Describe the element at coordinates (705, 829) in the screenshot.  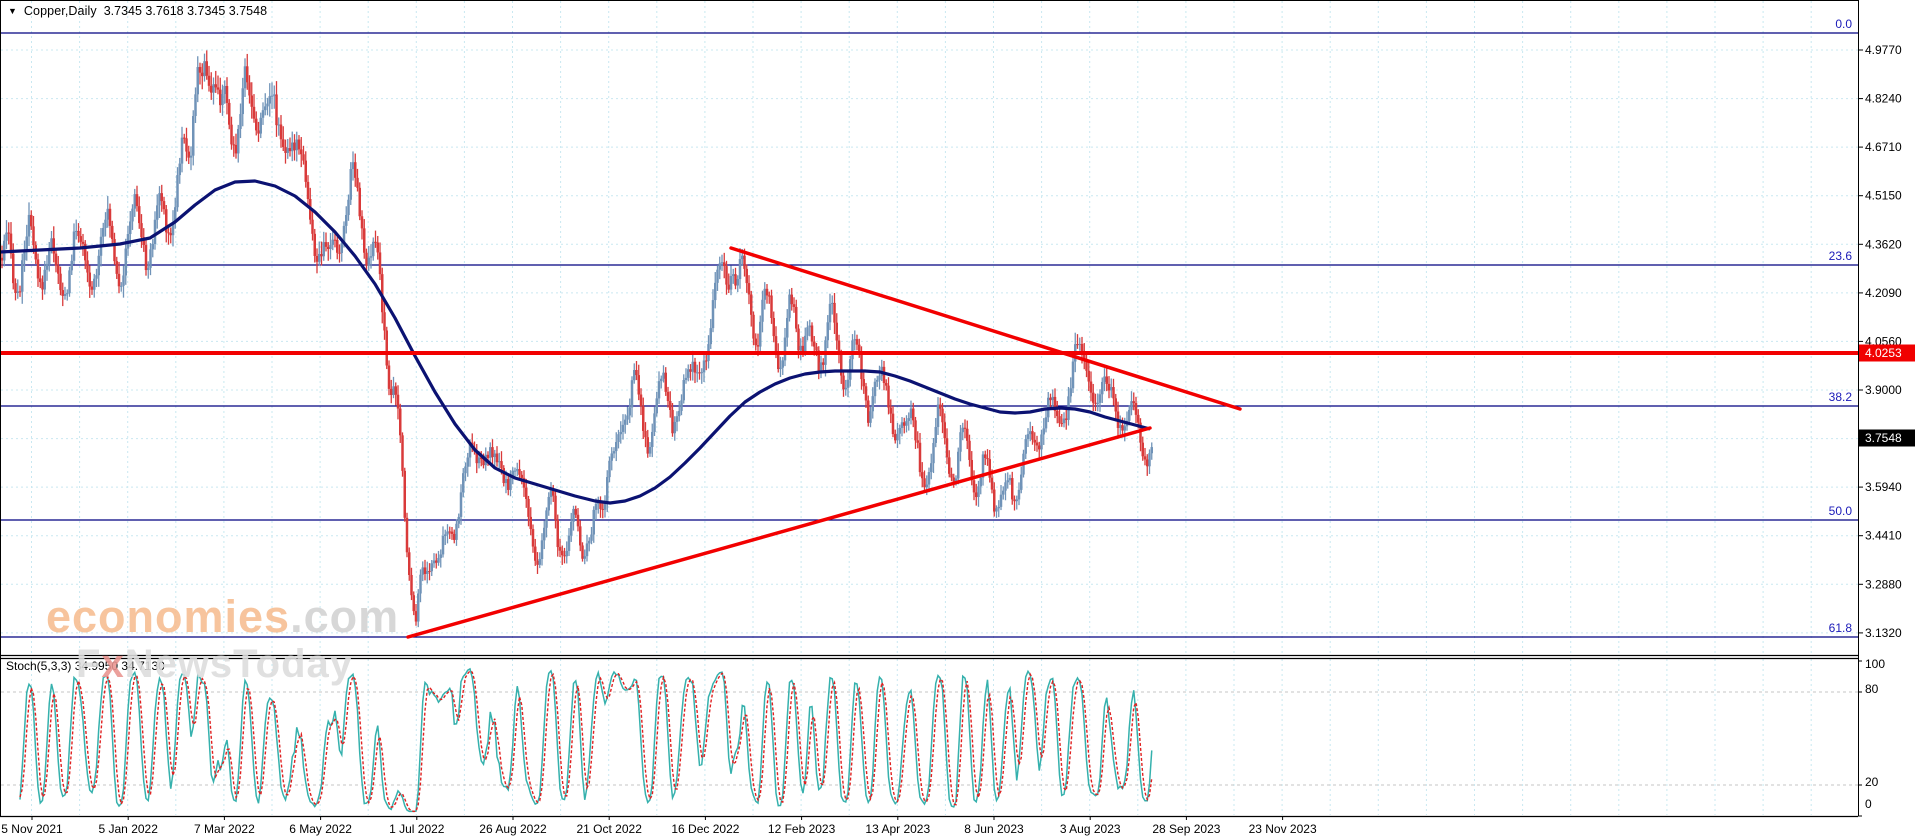
I see `date-label: 16 Dec 2022` at that location.